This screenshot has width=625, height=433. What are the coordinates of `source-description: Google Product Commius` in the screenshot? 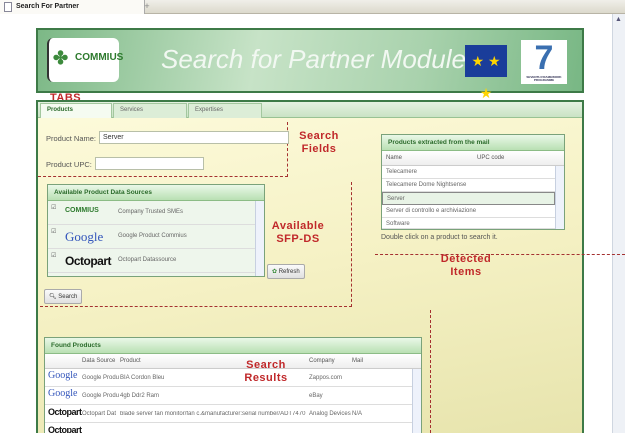 It's located at (152, 236).